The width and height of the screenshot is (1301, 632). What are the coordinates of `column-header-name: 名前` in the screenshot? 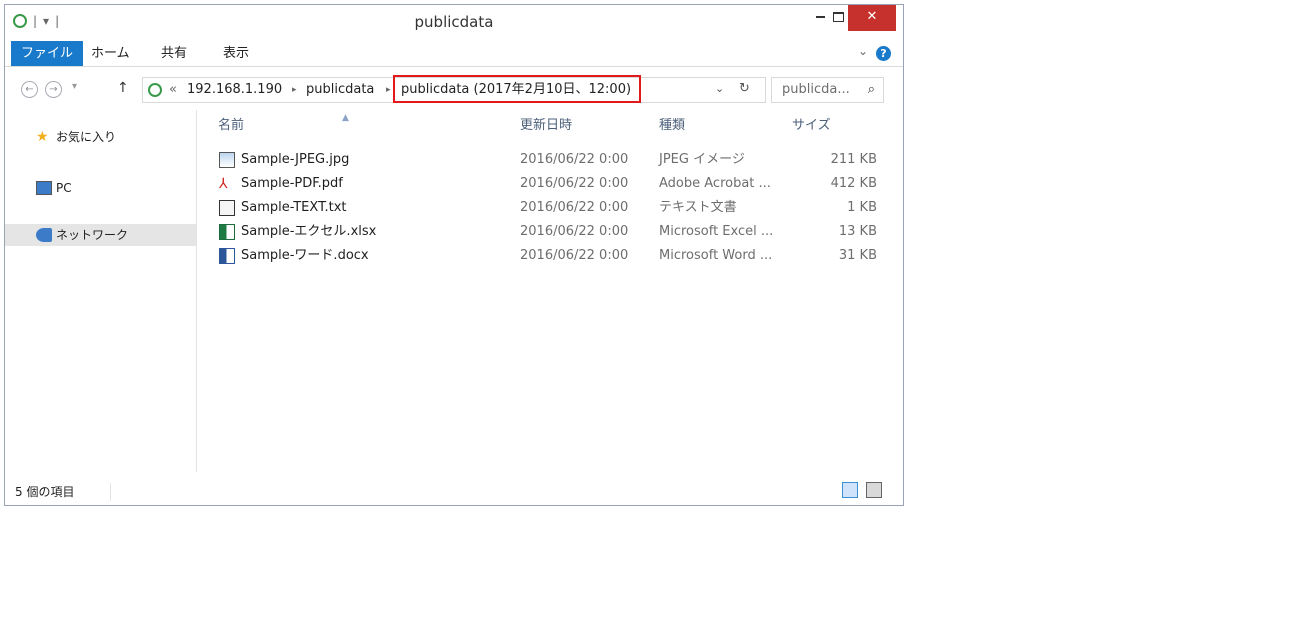 It's located at (231, 126).